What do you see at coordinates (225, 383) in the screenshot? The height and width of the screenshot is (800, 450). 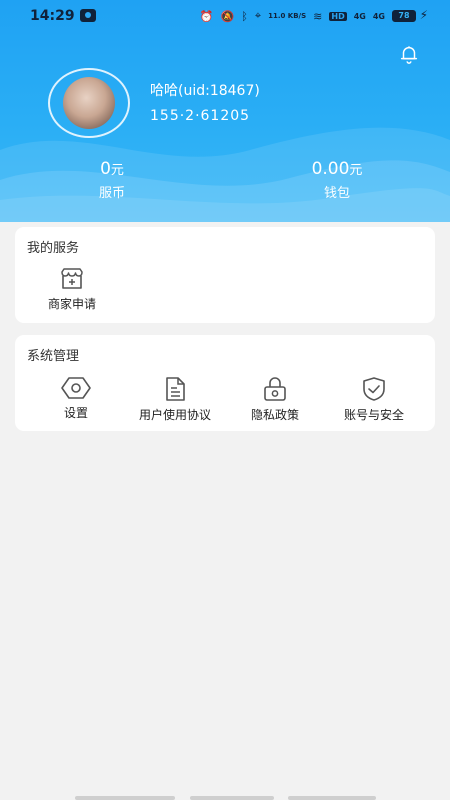 I see `system-management-card: 系统管理 设置 用户使用协议 隐私政策 账号与安全` at bounding box center [225, 383].